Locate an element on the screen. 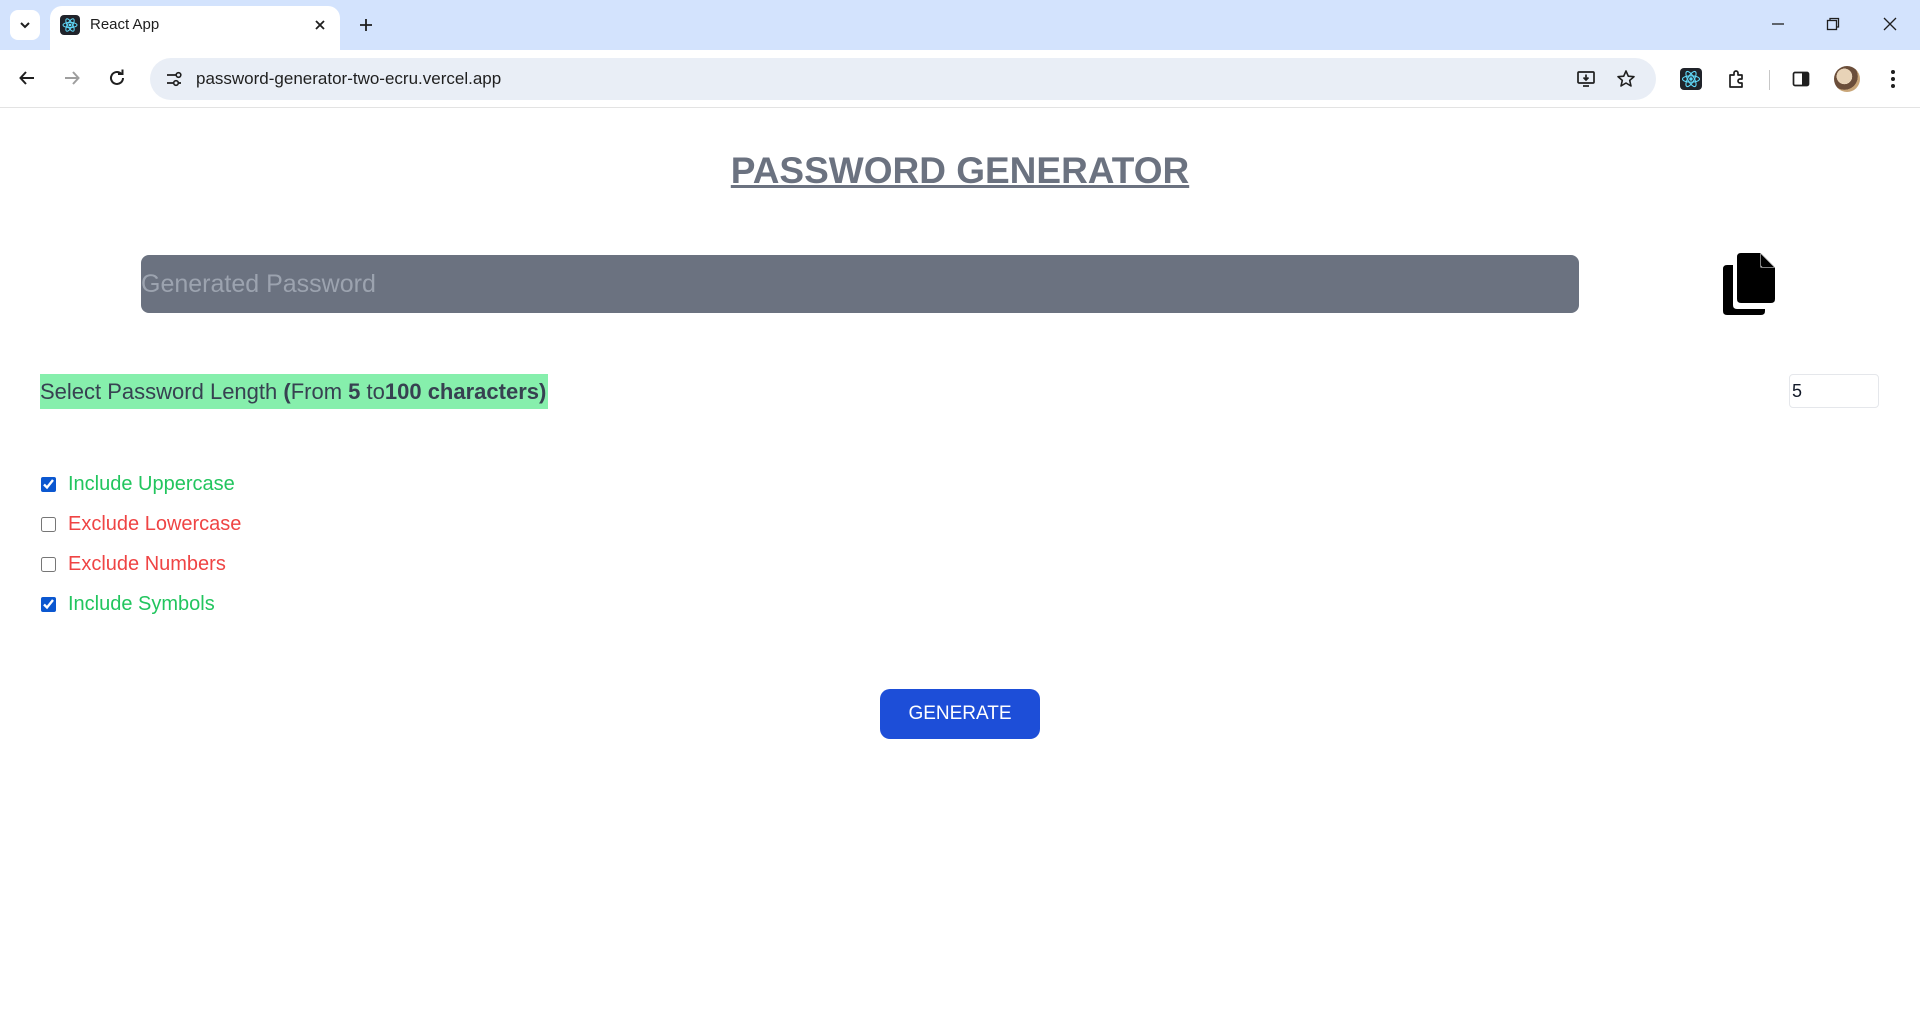  include-uppercase-checkbox is located at coordinates (48, 484).